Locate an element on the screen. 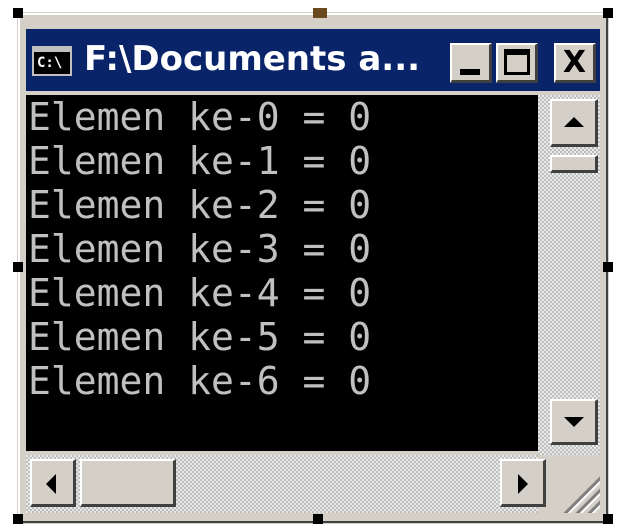  title-bar: C:\ F:\Documents a... X is located at coordinates (313, 60).